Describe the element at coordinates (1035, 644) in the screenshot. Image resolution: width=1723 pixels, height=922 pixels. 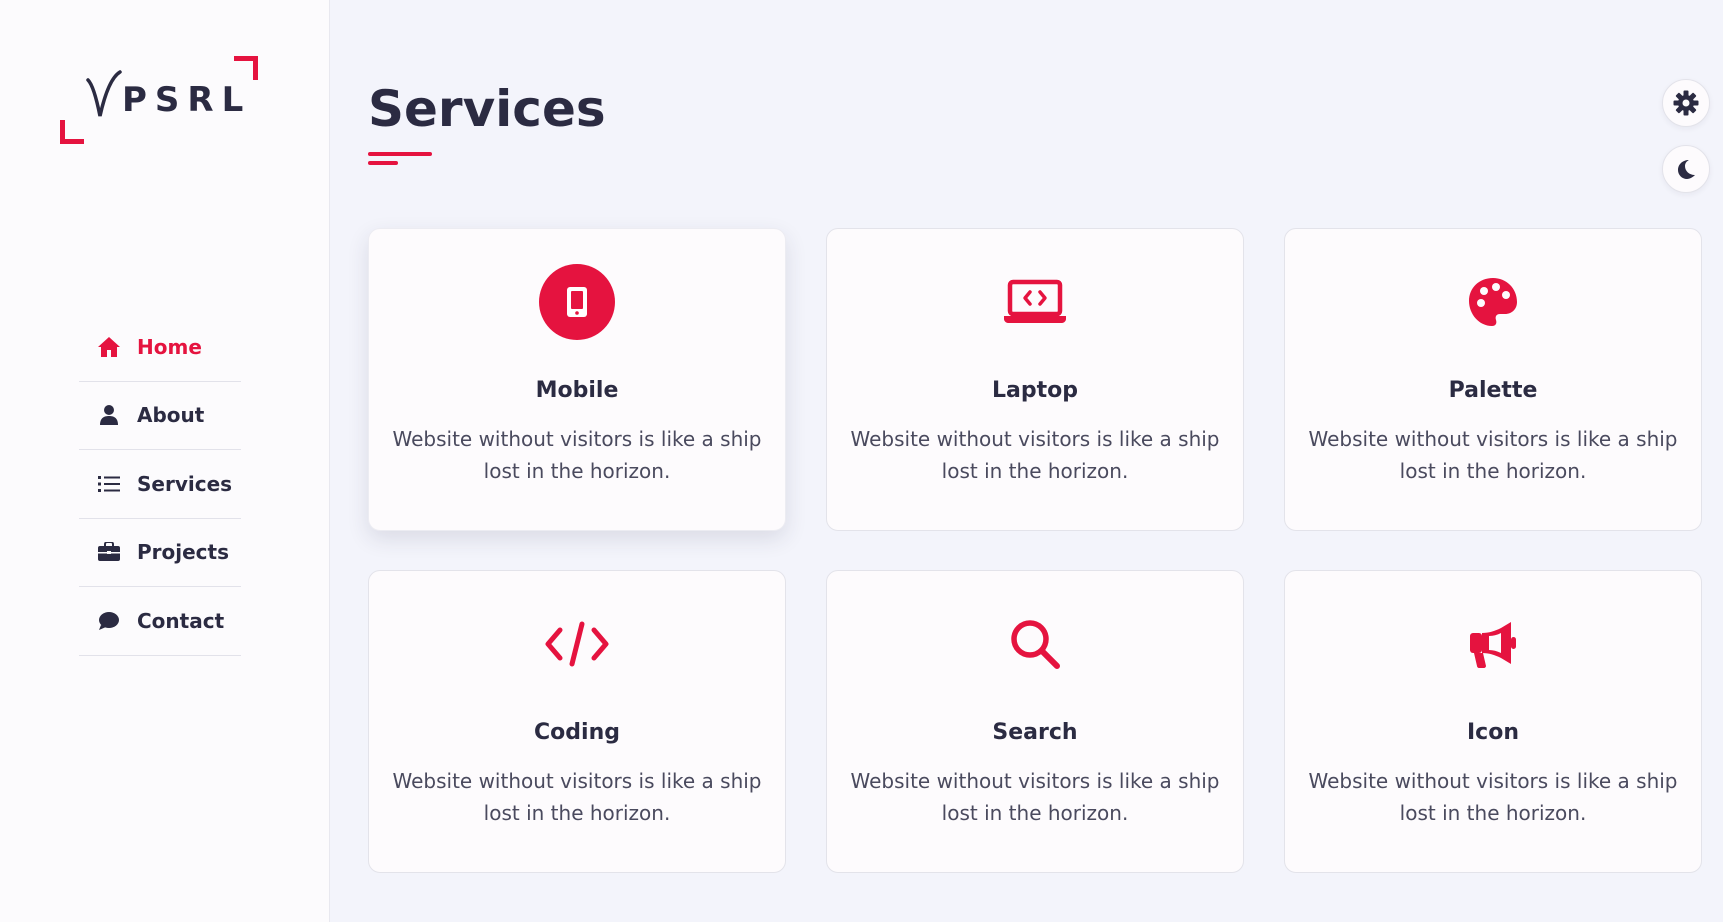
I see `search-icon` at that location.